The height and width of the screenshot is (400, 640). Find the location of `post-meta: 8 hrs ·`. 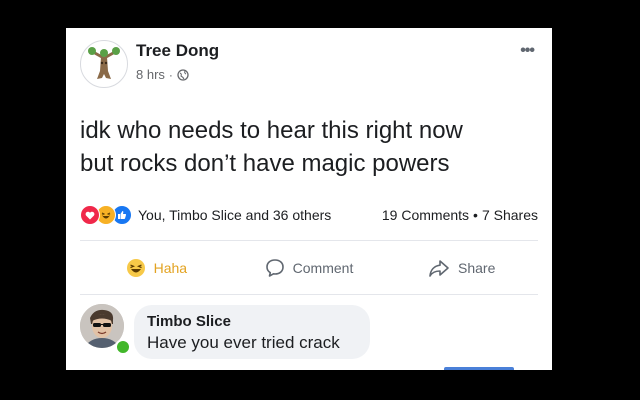

post-meta: 8 hrs · is located at coordinates (162, 74).